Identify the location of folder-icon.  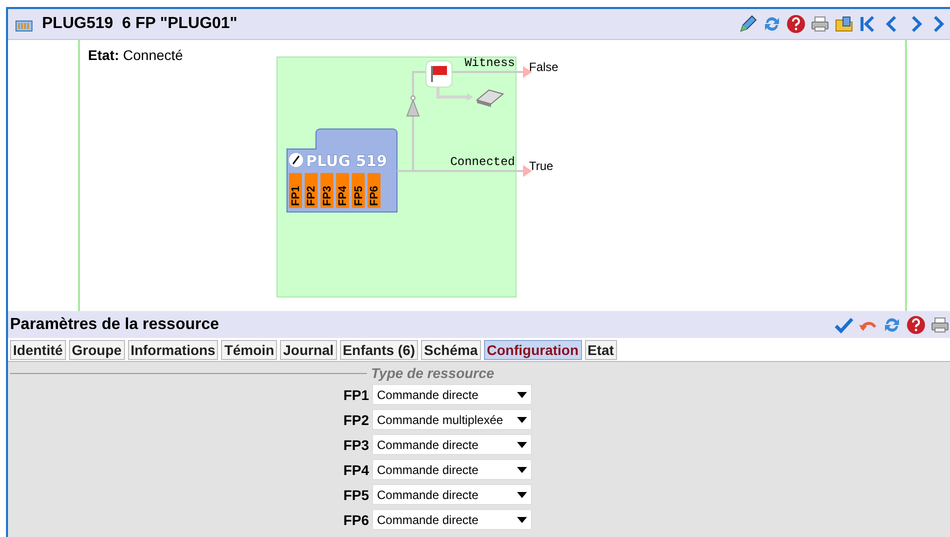
(844, 24).